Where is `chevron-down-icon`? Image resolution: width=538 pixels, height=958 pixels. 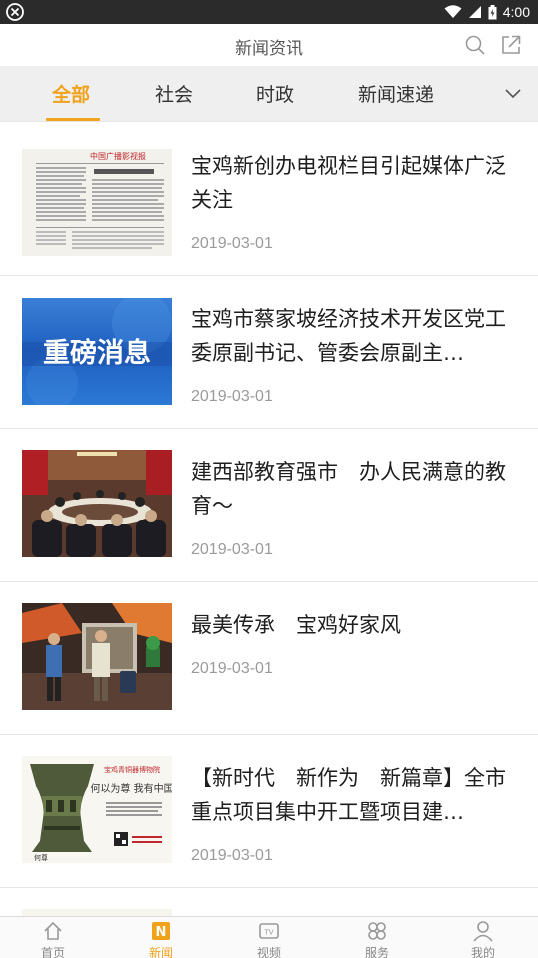
chevron-down-icon is located at coordinates (513, 93).